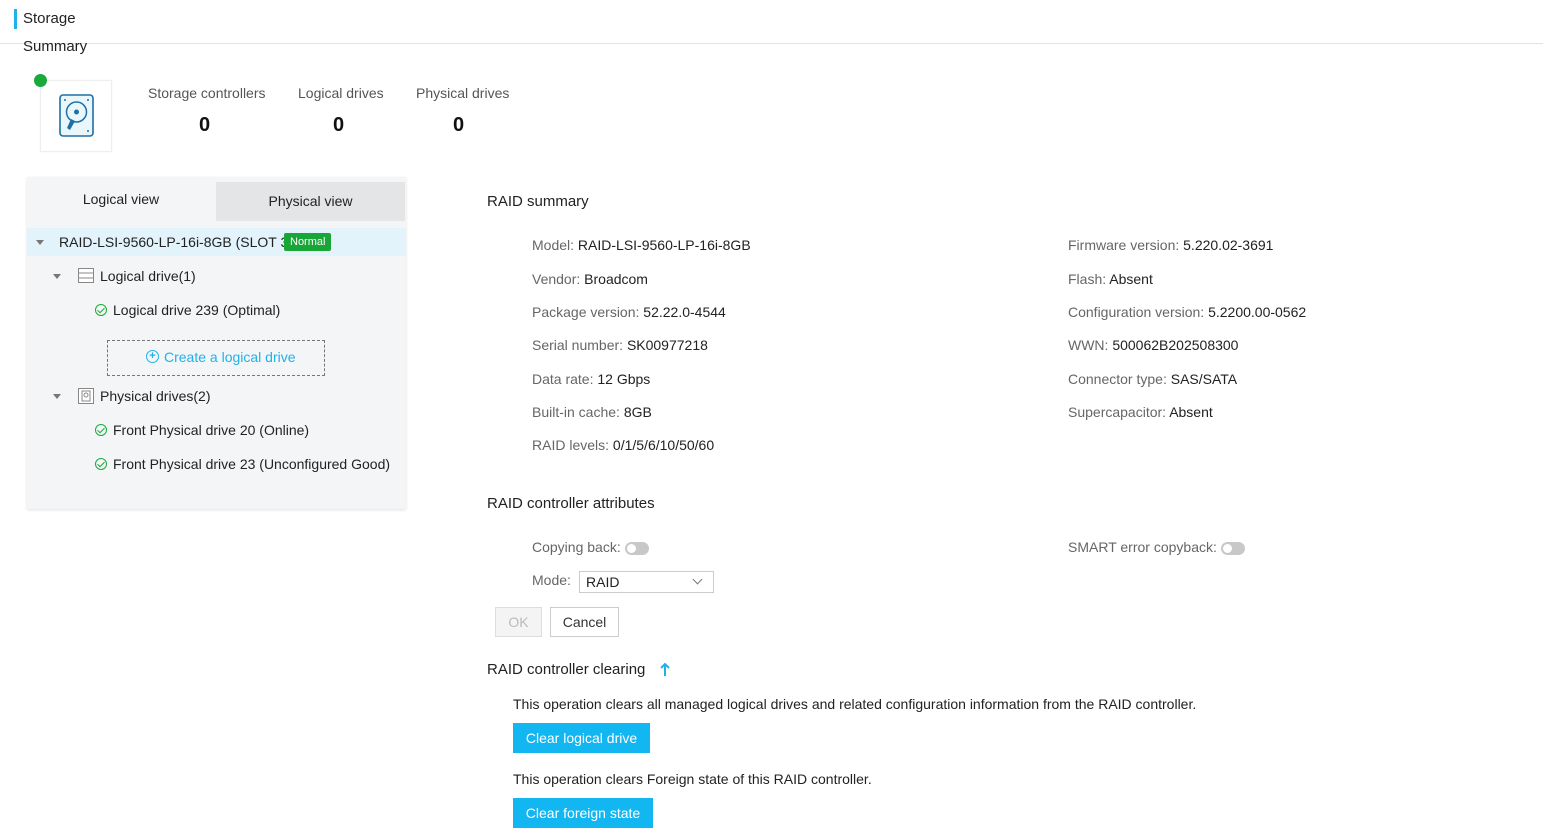  What do you see at coordinates (15, 19) in the screenshot?
I see `header-accent-bar` at bounding box center [15, 19].